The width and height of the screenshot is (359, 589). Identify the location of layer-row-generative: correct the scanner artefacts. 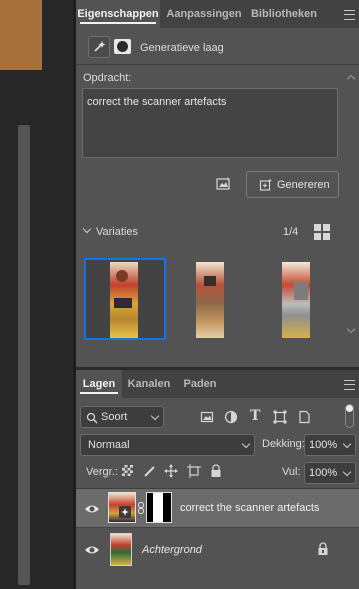
(217, 508).